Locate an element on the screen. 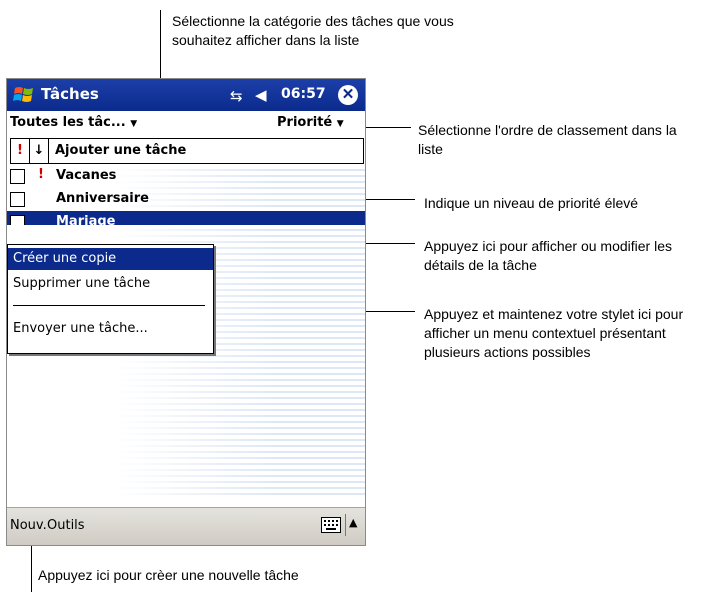 Image resolution: width=723 pixels, height=593 pixels. app-title: Tâches is located at coordinates (70, 94).